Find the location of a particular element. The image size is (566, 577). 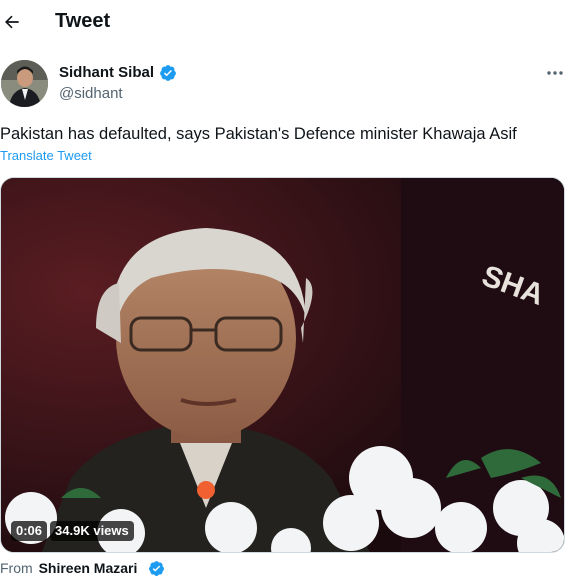

avatar is located at coordinates (24, 83).